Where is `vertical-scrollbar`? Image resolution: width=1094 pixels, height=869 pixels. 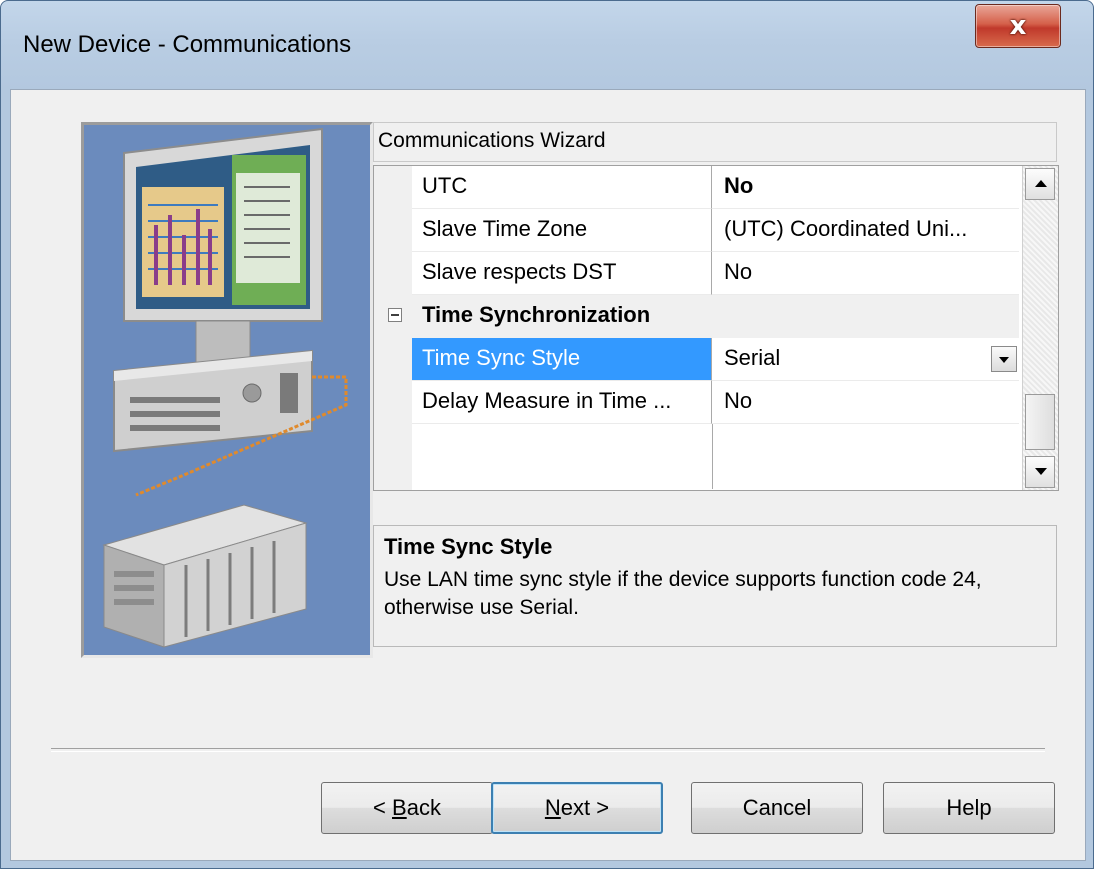
vertical-scrollbar is located at coordinates (1040, 328).